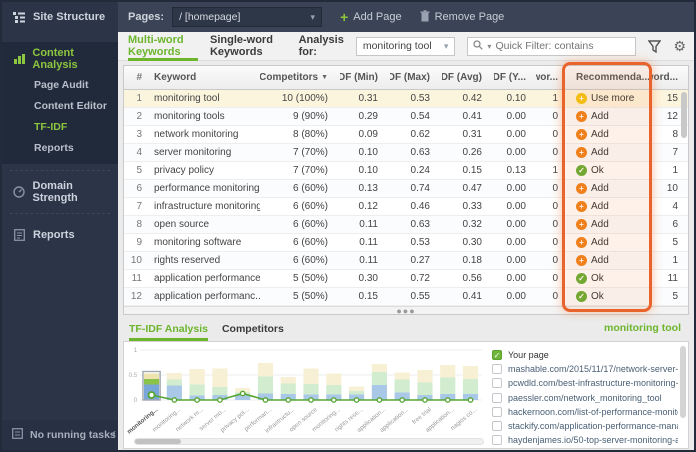  What do you see at coordinates (60, 105) in the screenshot?
I see `sidebar-item-content-editor: Content Editor` at bounding box center [60, 105].